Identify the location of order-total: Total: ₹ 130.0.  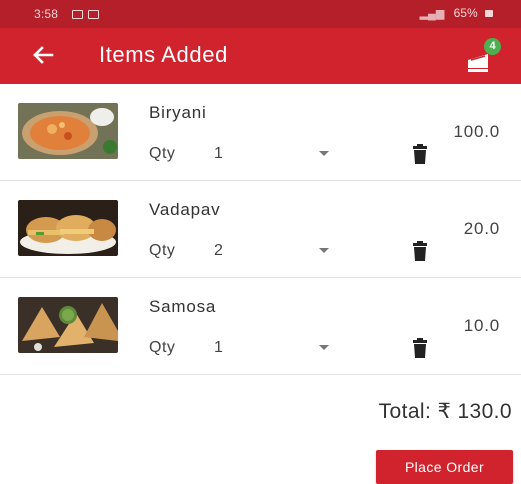
(445, 411).